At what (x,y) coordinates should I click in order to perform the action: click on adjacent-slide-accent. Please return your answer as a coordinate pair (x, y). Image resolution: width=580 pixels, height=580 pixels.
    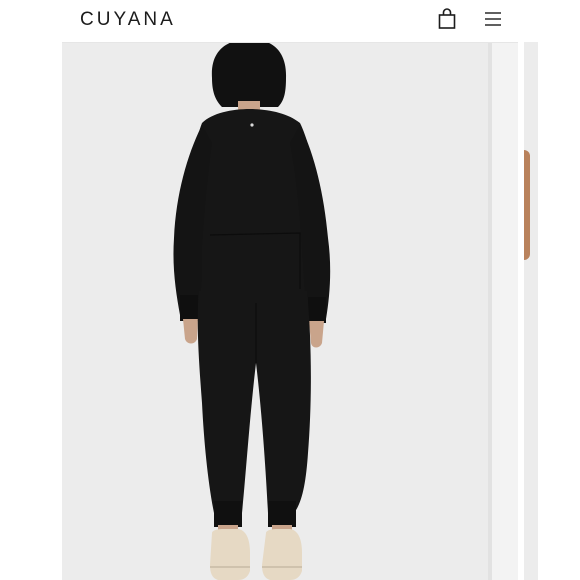
    Looking at the image, I should click on (527, 205).